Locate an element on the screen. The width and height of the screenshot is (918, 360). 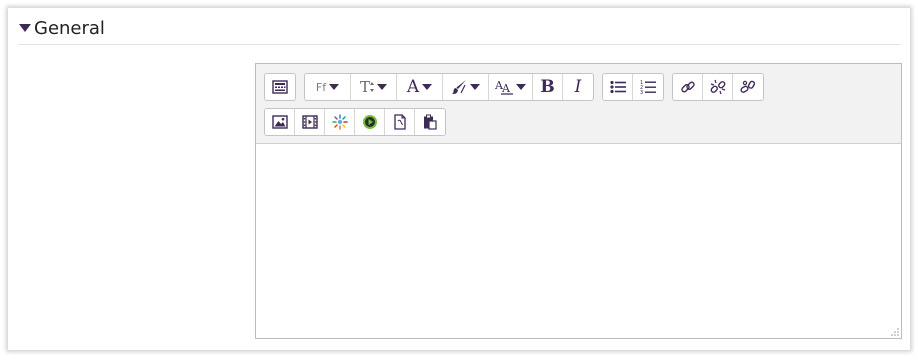
links-group is located at coordinates (718, 87).